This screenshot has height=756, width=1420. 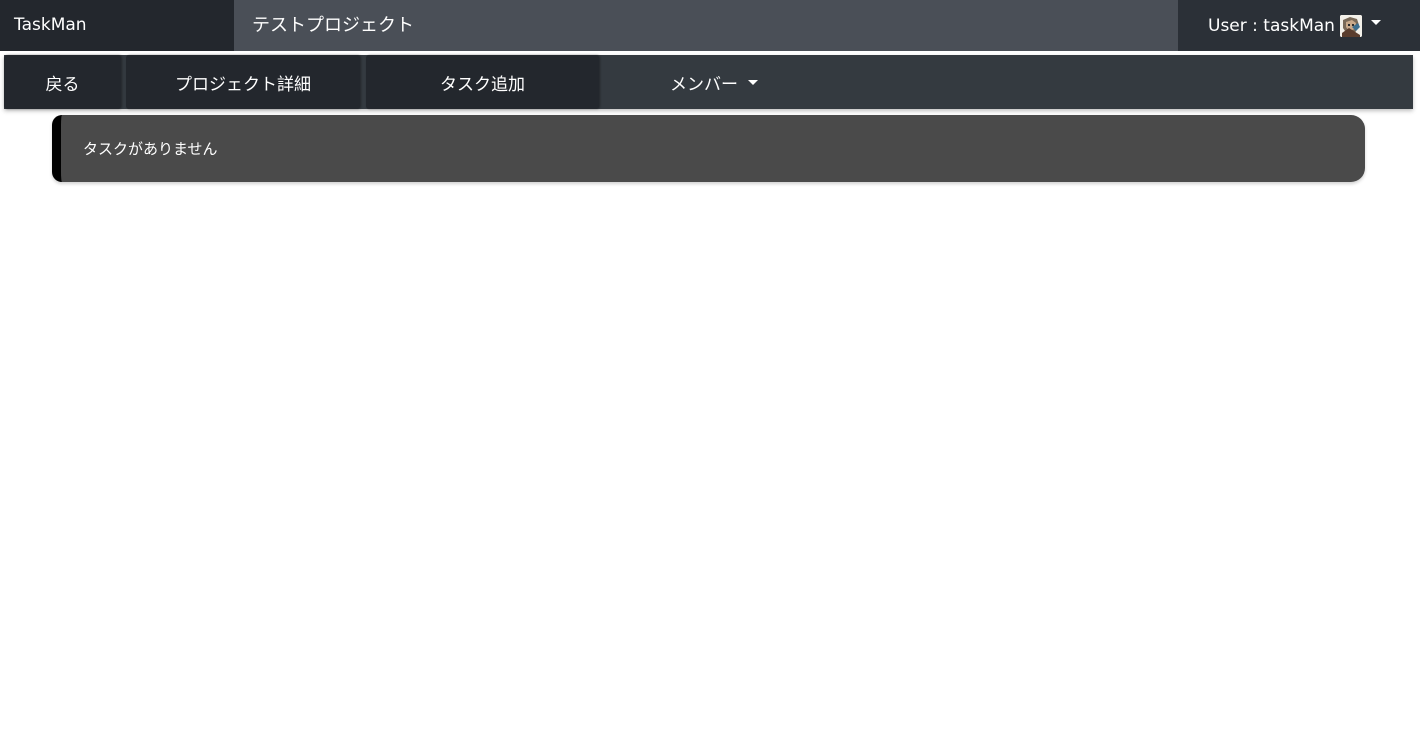 I want to click on project-title: テストプロジェクト, so click(x=706, y=25).